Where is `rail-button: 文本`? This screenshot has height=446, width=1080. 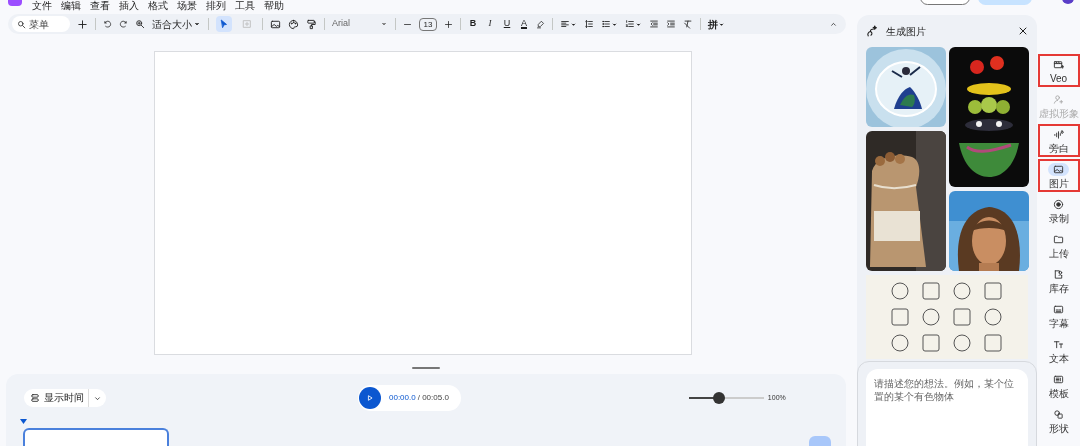 rail-button: 文本 is located at coordinates (1058, 350).